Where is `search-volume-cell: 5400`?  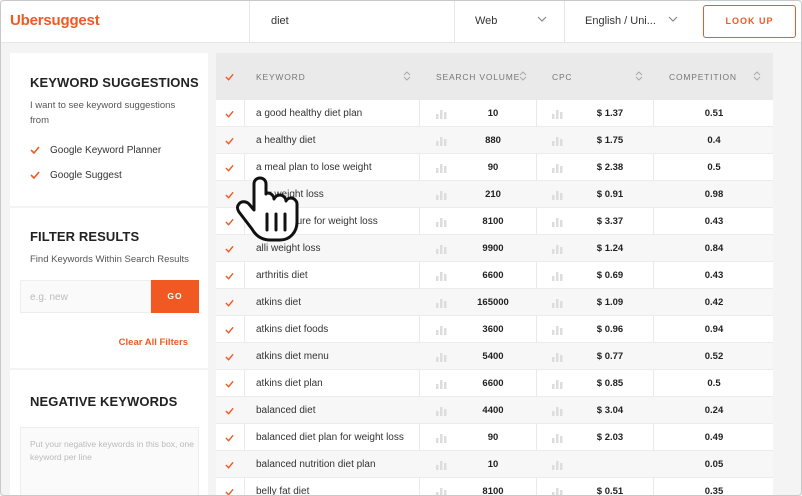
search-volume-cell: 5400 is located at coordinates (493, 356).